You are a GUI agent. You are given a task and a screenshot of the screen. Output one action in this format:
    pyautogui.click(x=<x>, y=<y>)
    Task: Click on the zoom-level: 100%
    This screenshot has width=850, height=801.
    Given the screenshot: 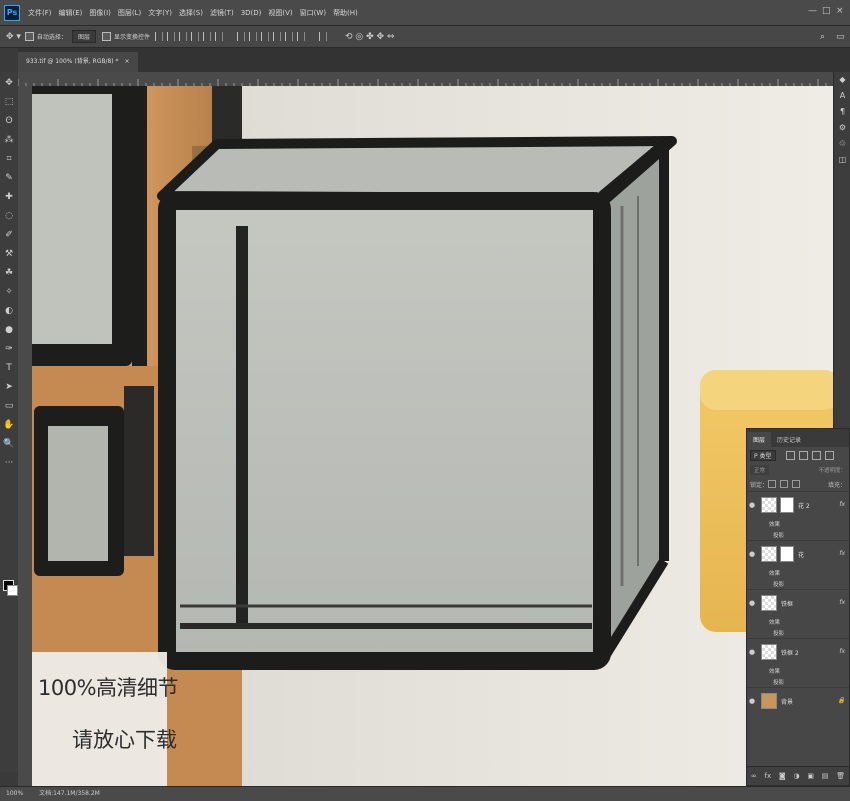 What is the action you would take?
    pyautogui.click(x=14, y=793)
    